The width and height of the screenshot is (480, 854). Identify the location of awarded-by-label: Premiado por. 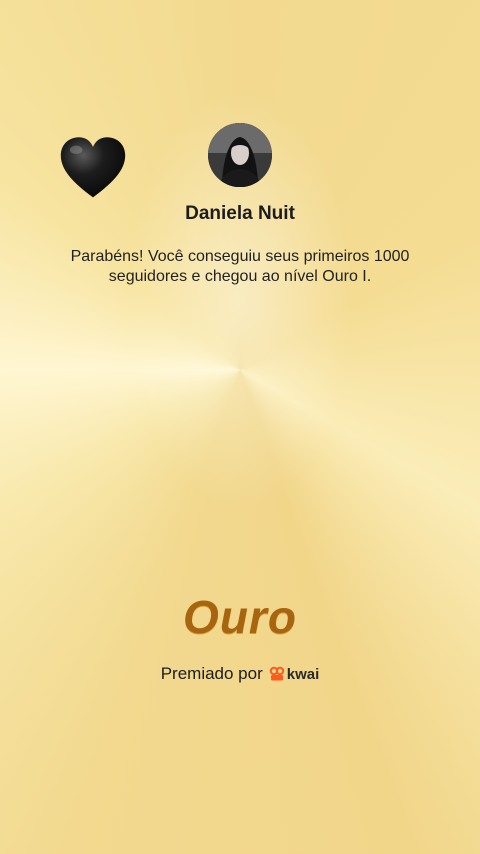
(211, 673).